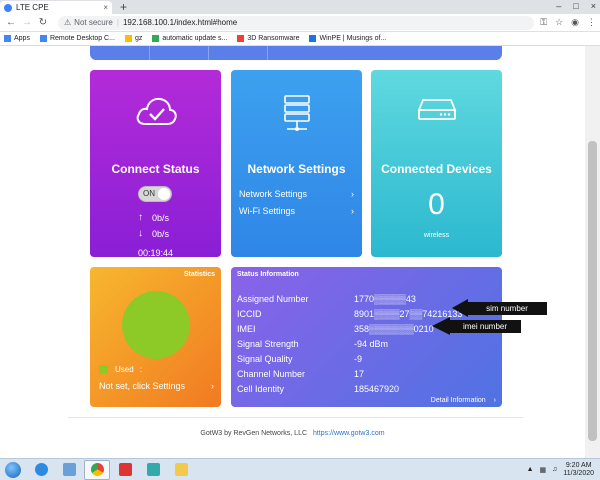 Image resolution: width=600 pixels, height=480 pixels. I want to click on download-rate-value: 0b/s, so click(161, 233).